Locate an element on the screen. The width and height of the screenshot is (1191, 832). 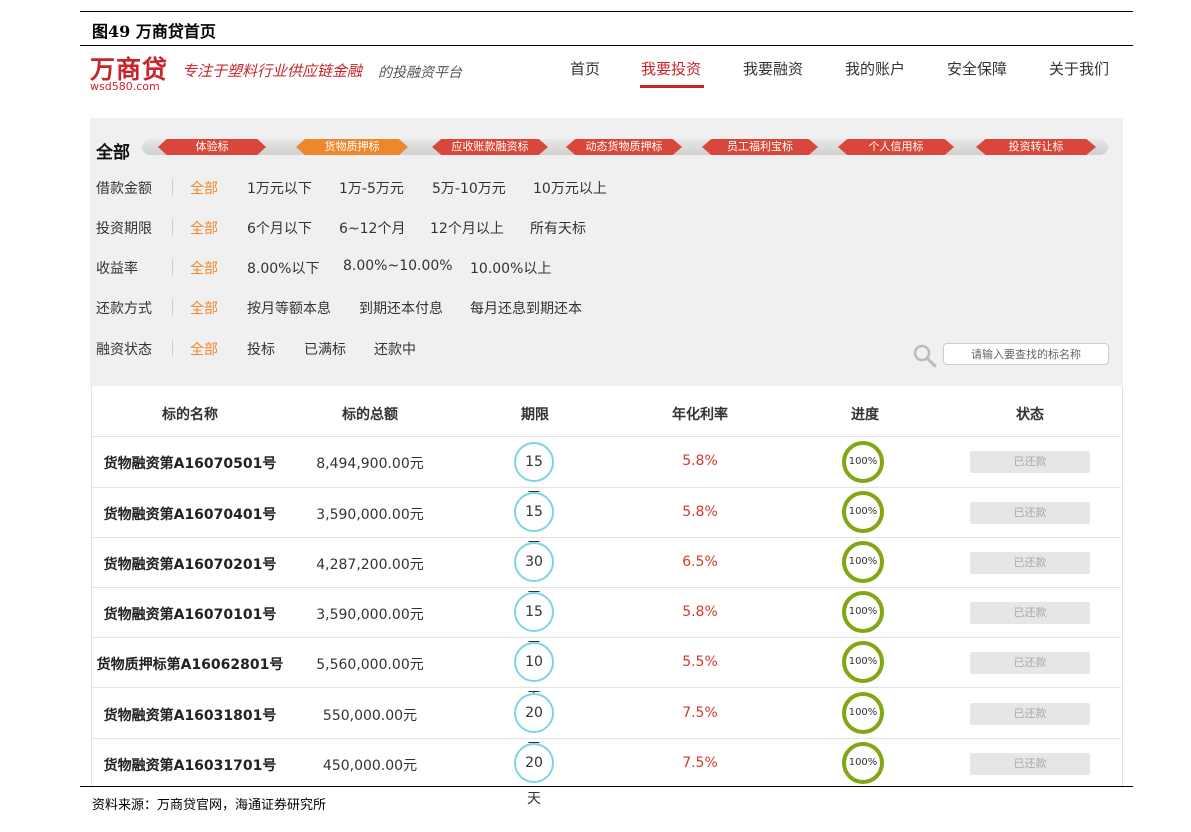
filter-label-yield: 收益率 is located at coordinates (117, 269).